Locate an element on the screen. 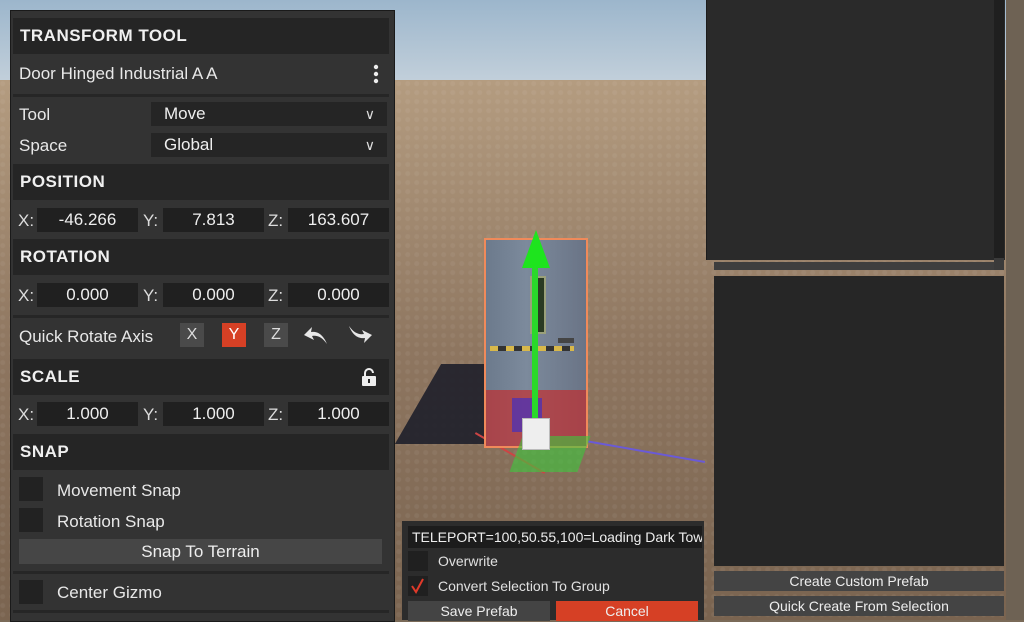  scale-x-label: X: is located at coordinates (26, 414).